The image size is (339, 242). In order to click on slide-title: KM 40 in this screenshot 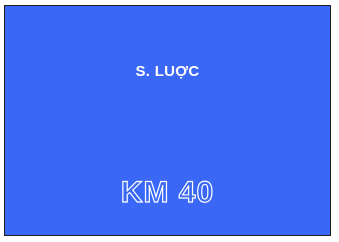, I will do `click(167, 192)`.